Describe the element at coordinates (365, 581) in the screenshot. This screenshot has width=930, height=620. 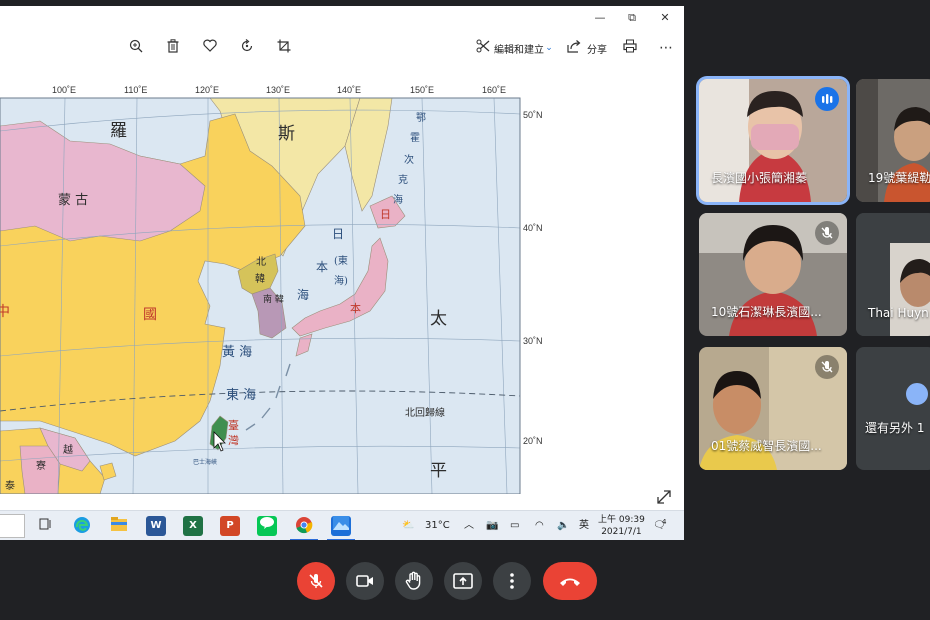
I see `camera-toggle-button` at that location.